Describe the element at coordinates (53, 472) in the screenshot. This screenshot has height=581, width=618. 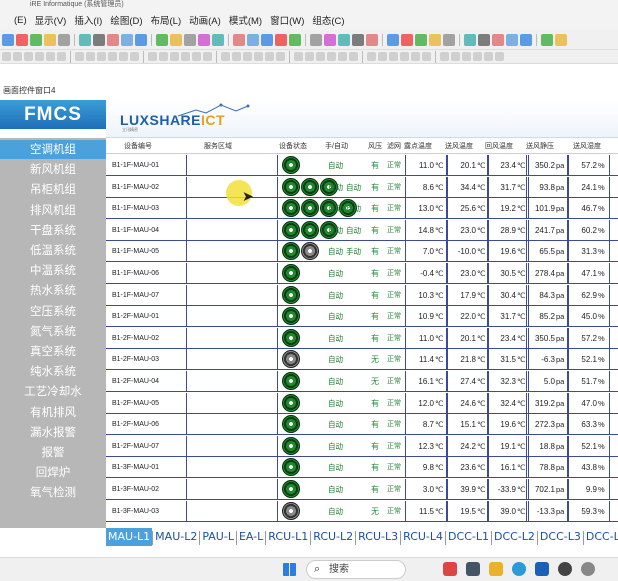
I see `sidebar-item: 回焊炉` at that location.